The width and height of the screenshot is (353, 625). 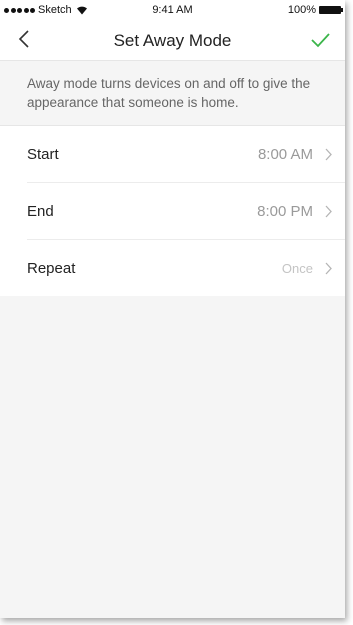 I want to click on row-label: Repeat, so click(x=51, y=268).